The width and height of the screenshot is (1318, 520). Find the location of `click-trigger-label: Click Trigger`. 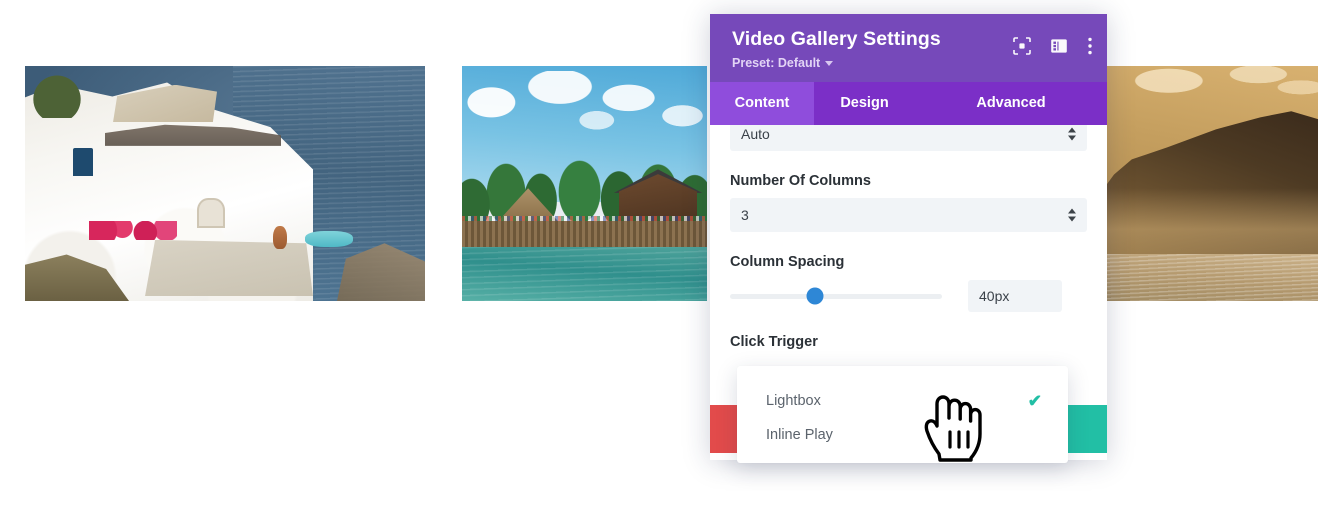

click-trigger-label: Click Trigger is located at coordinates (774, 342).